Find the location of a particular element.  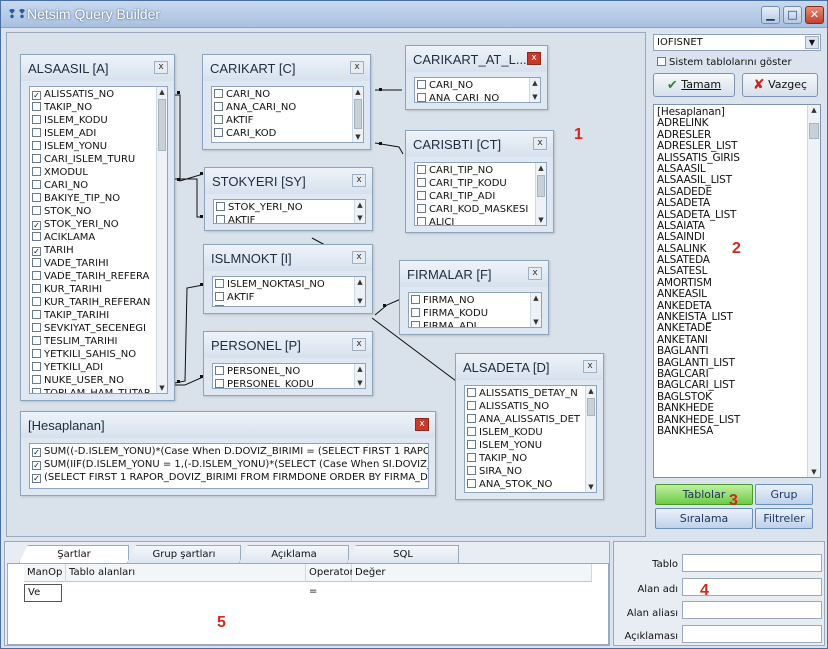

field-row: ANA_ALISSATIS_DET is located at coordinates (525, 419).